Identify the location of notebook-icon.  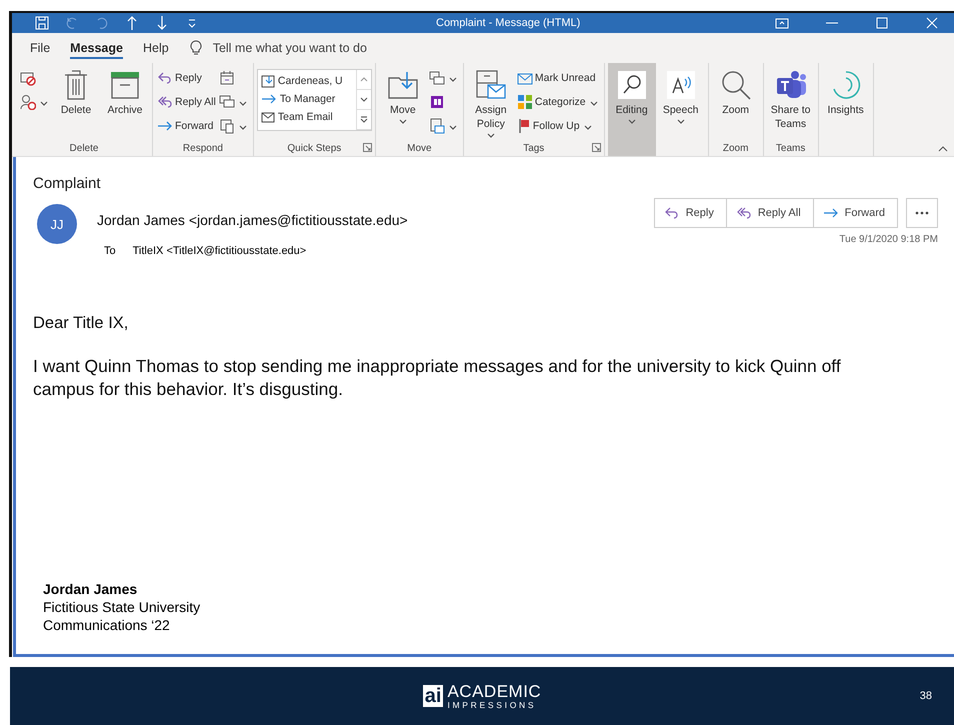
(436, 102).